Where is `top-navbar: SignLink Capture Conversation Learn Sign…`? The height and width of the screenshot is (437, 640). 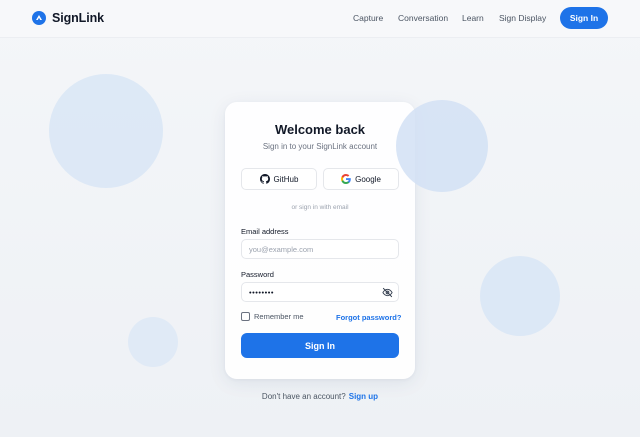
top-navbar: SignLink Capture Conversation Learn Sign… is located at coordinates (320, 19).